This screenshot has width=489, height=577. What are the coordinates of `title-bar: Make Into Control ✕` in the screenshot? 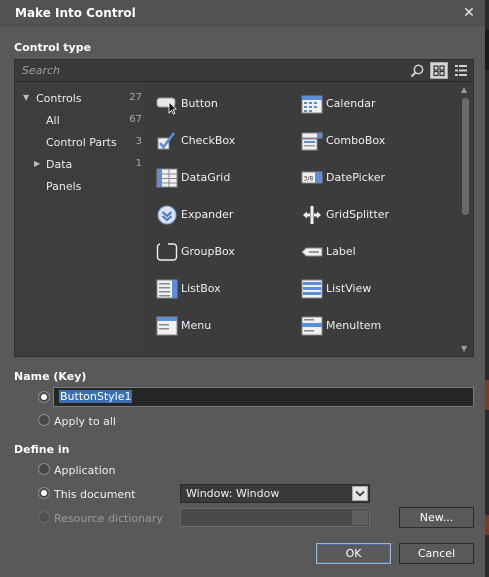 It's located at (242, 13).